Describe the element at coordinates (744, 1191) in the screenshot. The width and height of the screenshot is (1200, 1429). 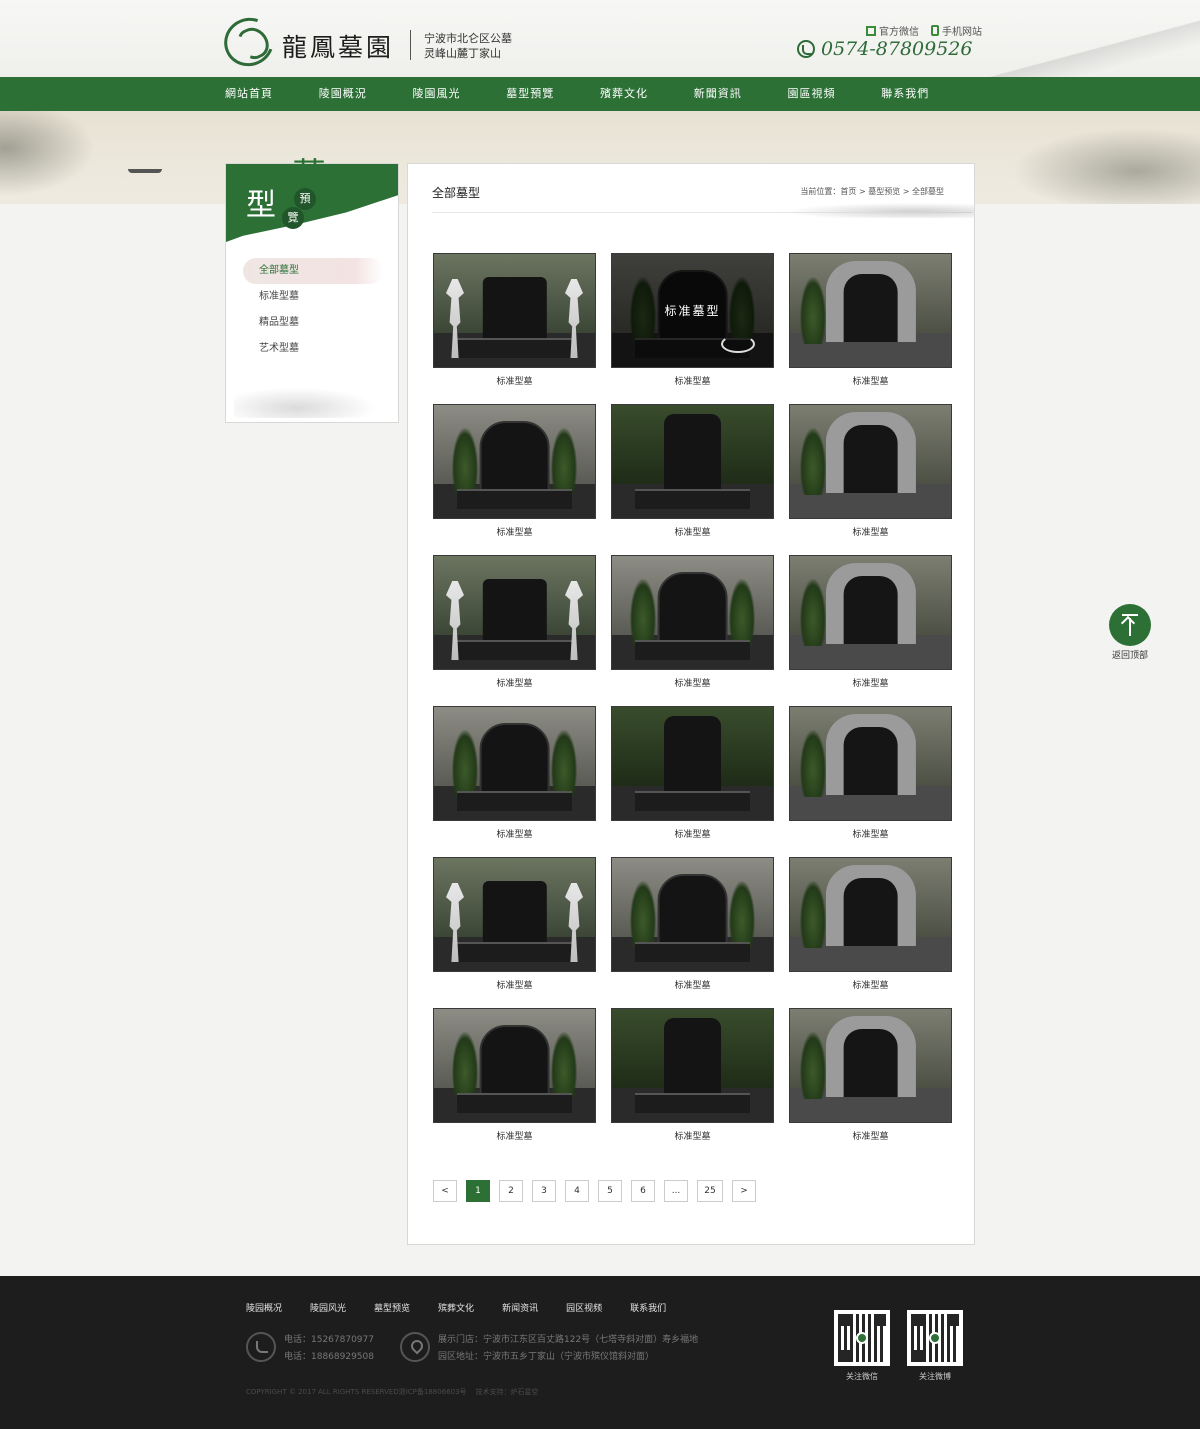
I see `pagination-next: >` at that location.